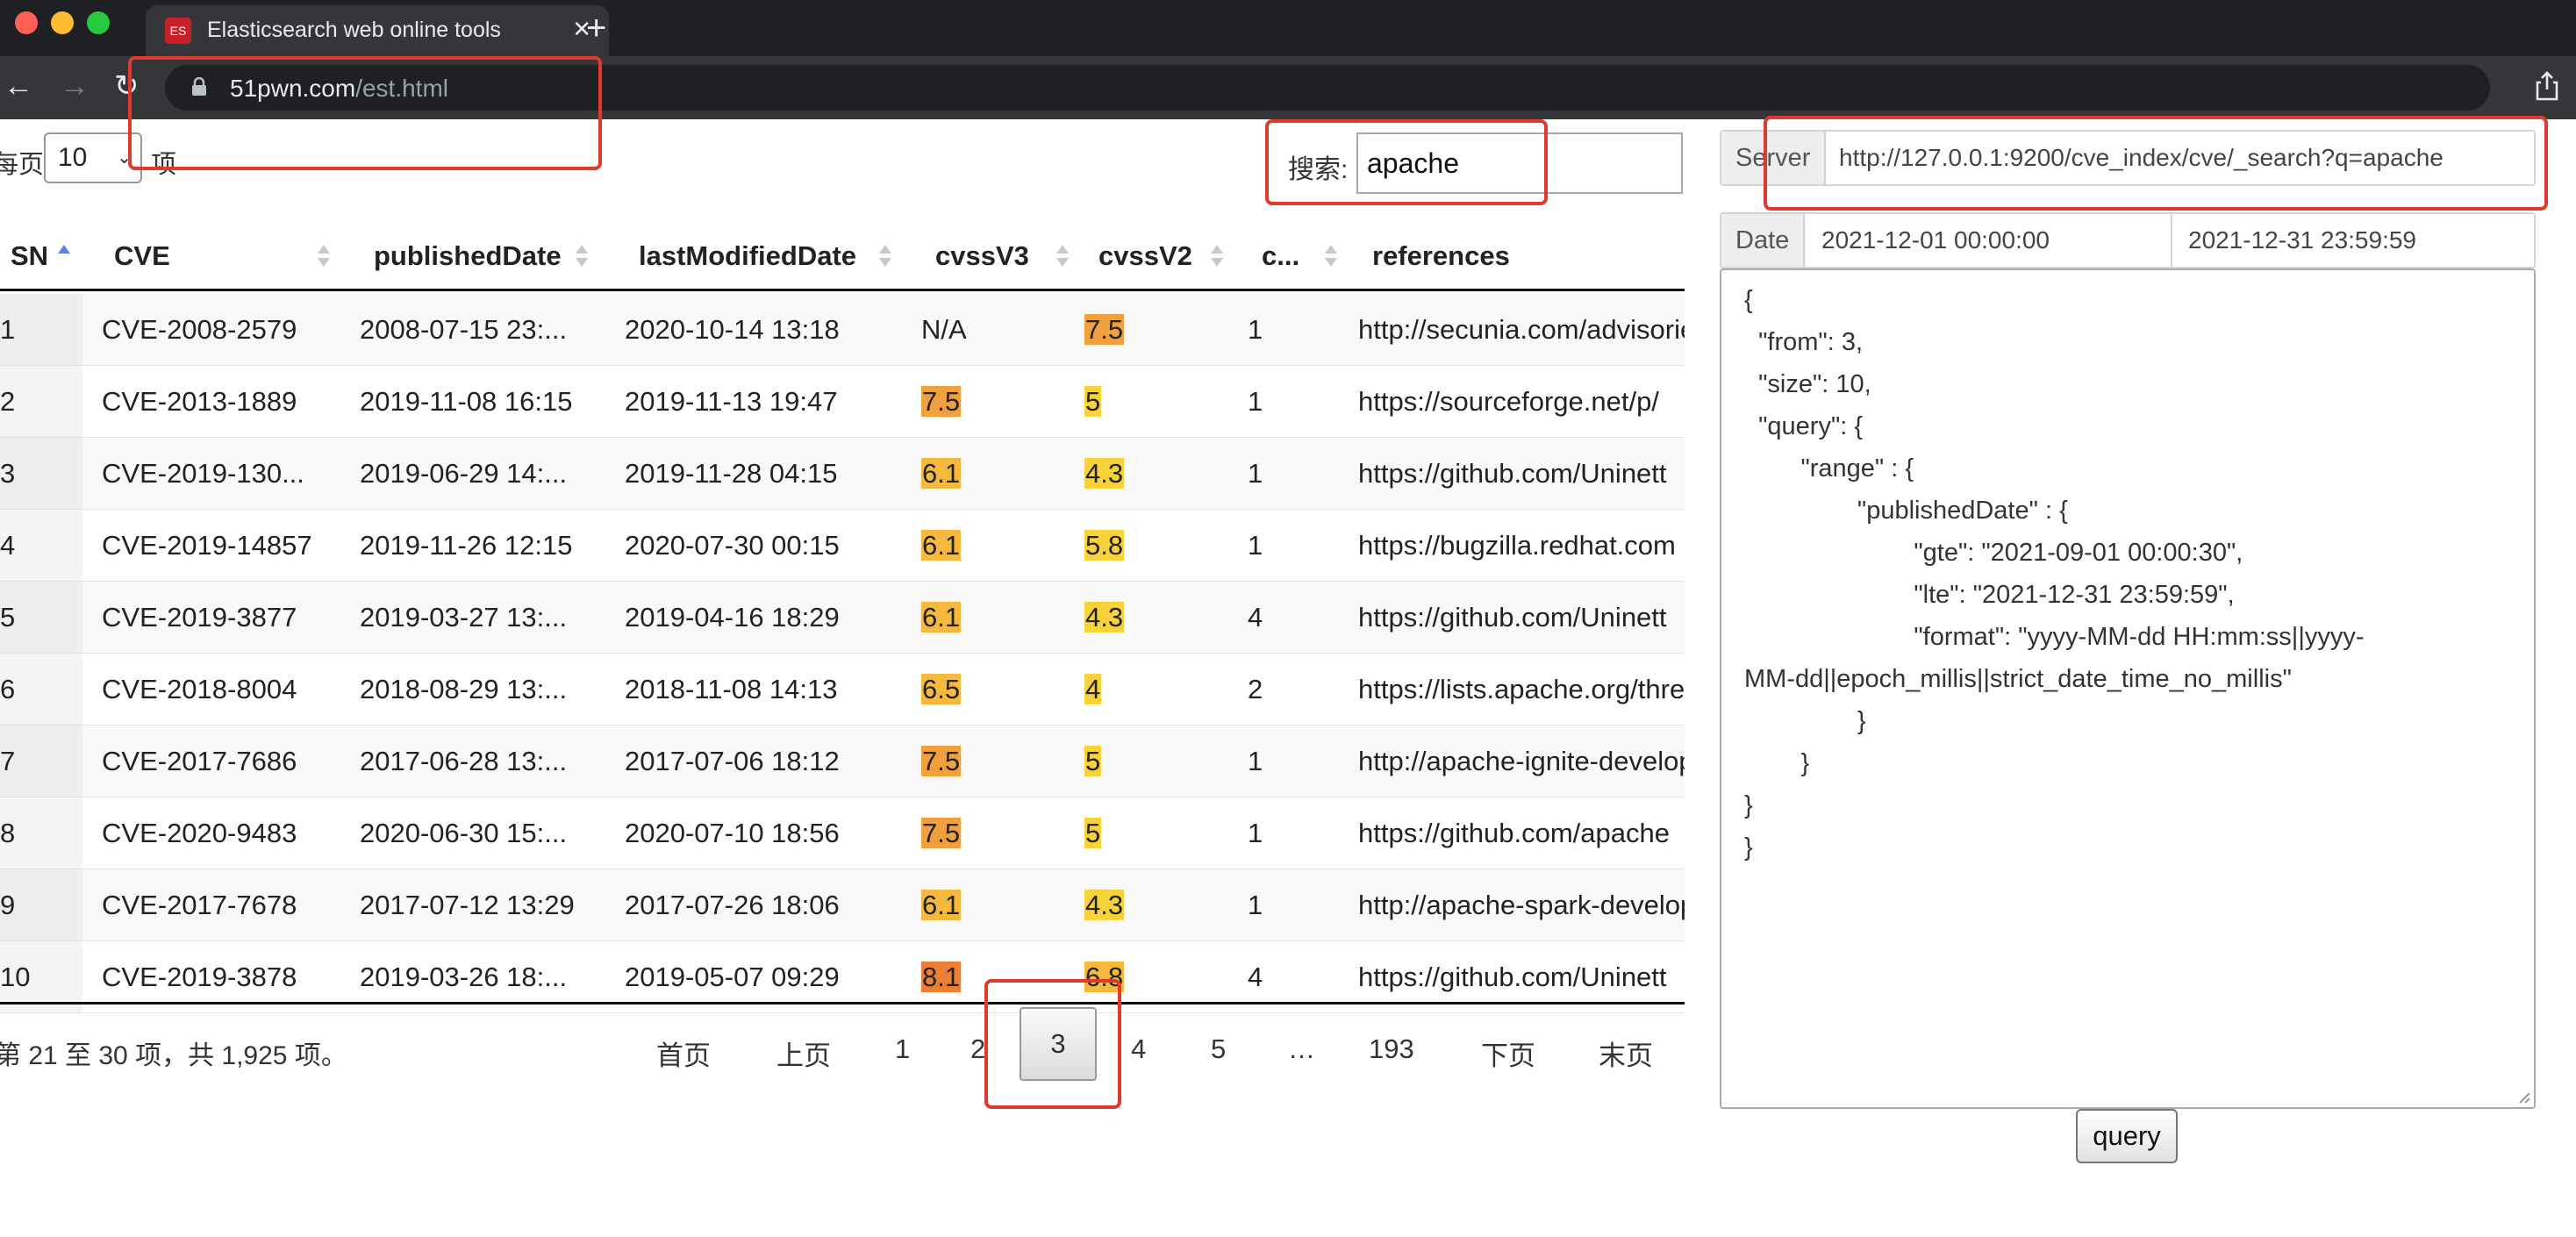 The width and height of the screenshot is (2576, 1237). I want to click on pagination: 首页 上页 1 2 3 4 5 … 193 下页 末页, so click(1153, 1046).